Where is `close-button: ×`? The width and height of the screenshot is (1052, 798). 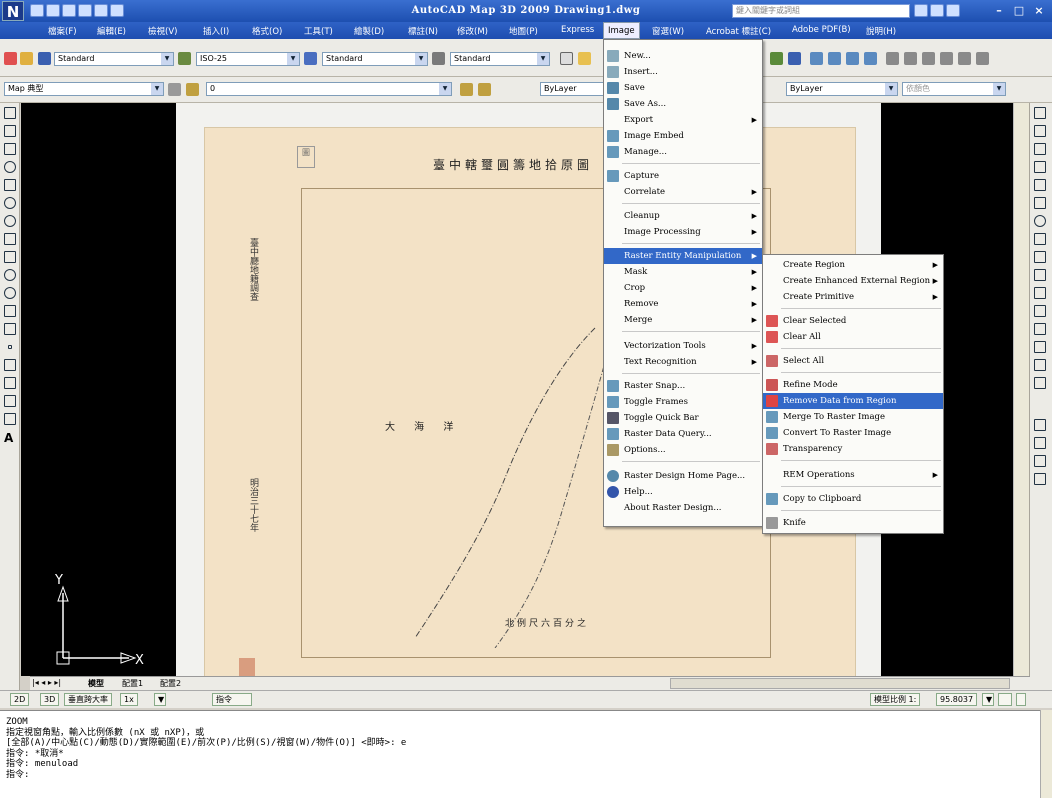 close-button: × is located at coordinates (1039, 11).